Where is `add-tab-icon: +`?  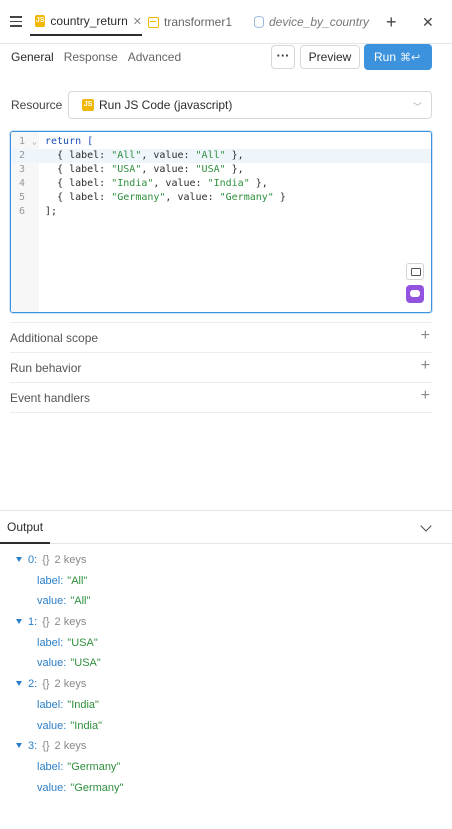 add-tab-icon: + is located at coordinates (391, 22).